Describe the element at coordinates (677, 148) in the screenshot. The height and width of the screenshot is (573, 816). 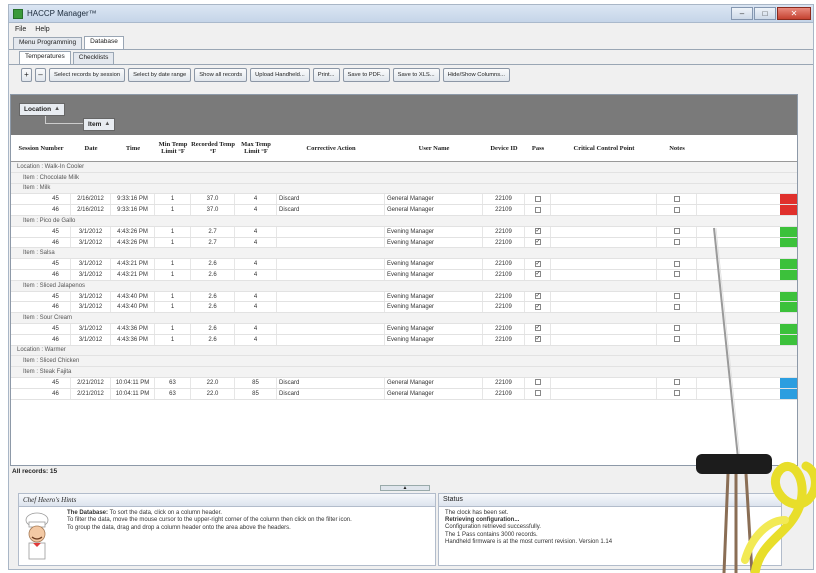
I see `column-header-notes: Notes` at that location.